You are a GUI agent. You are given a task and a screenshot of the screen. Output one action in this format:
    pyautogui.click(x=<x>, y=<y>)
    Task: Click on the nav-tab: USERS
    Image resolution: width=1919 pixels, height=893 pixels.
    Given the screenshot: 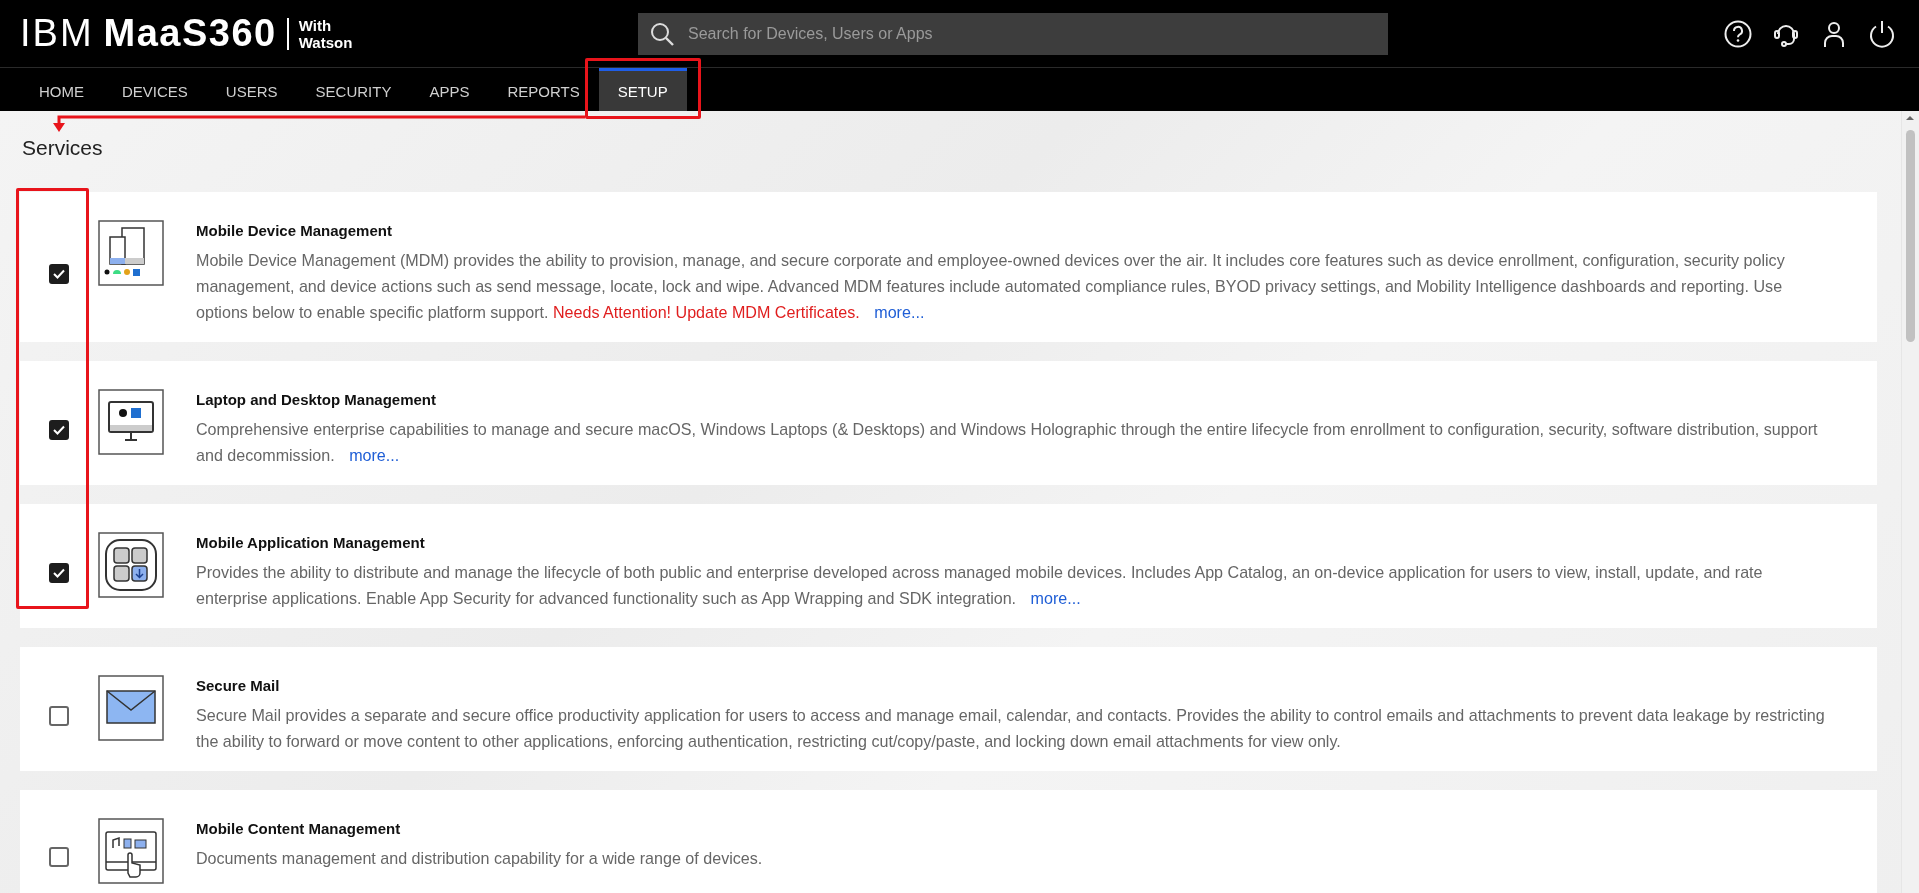 What is the action you would take?
    pyautogui.click(x=251, y=89)
    